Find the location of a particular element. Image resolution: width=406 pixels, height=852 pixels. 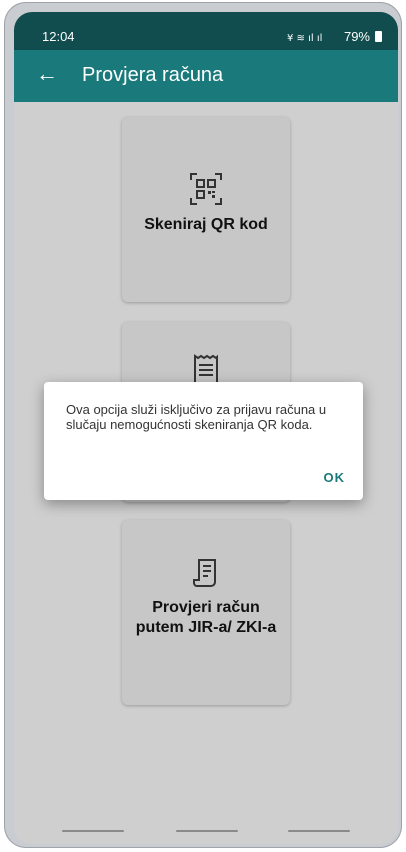

verify-jir-label: Provjeri račun putem JIR-a/ ZKI-a is located at coordinates (206, 617).